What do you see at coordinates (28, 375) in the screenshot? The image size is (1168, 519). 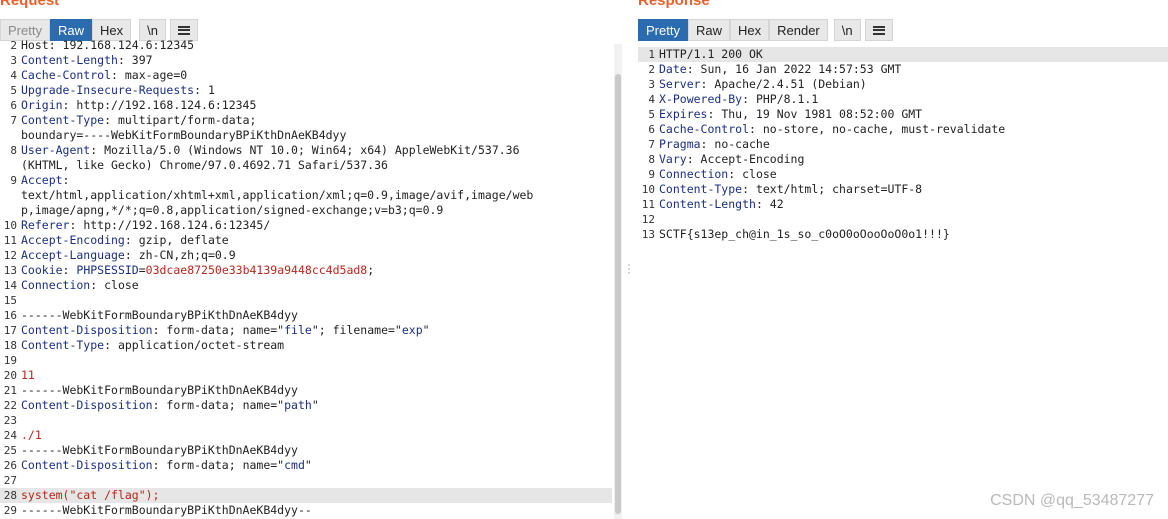 I see `text-segment: 11` at bounding box center [28, 375].